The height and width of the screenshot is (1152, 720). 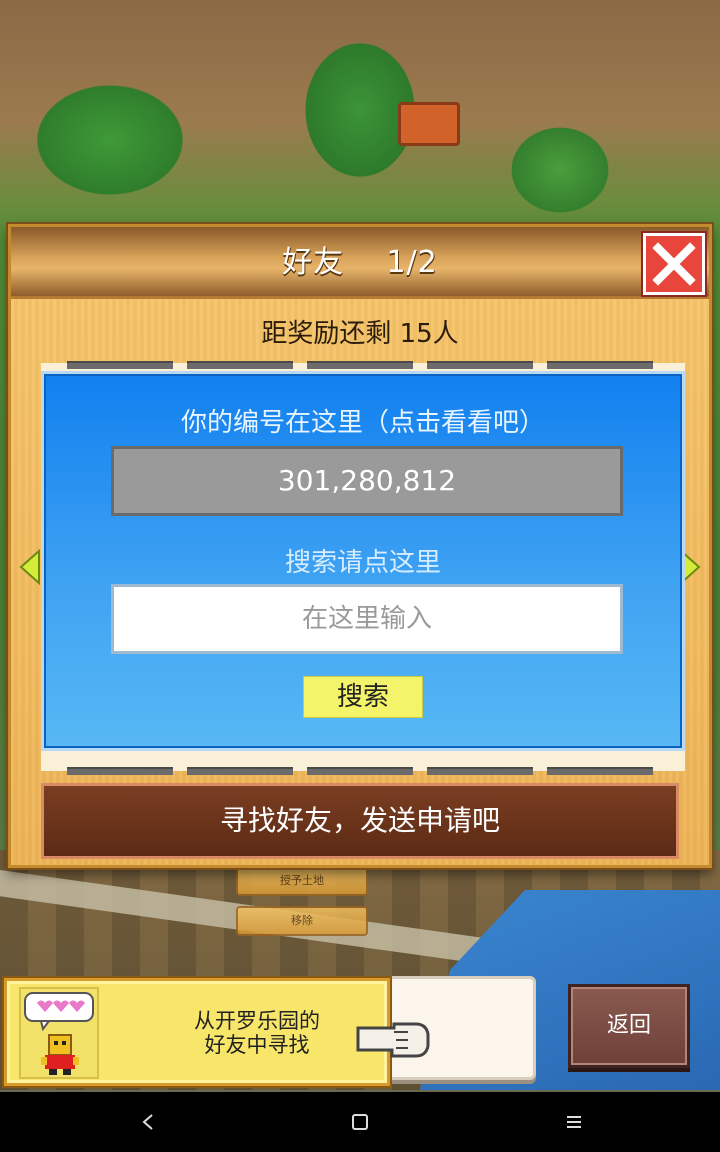 I want to click on nav-menu-icon, so click(x=574, y=1122).